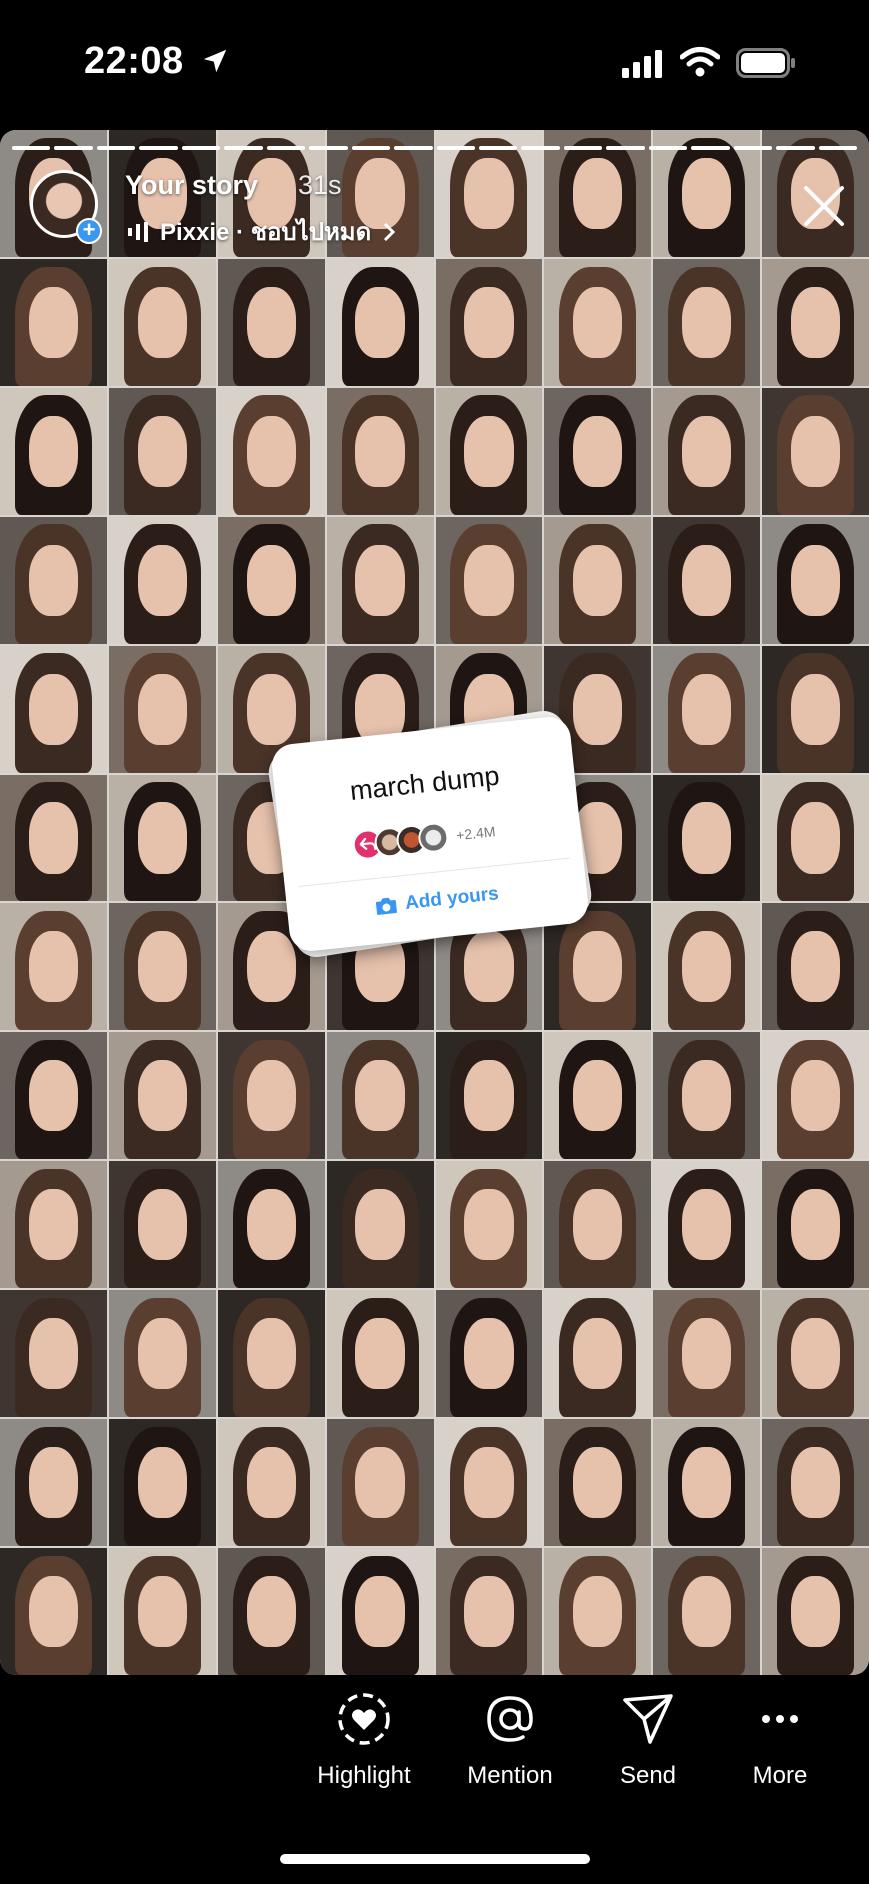 This screenshot has width=869, height=1884. I want to click on add-story-plus-icon: +, so click(89, 231).